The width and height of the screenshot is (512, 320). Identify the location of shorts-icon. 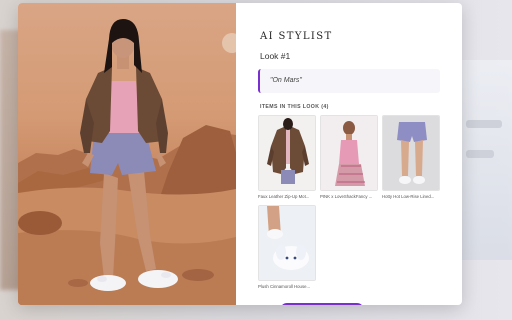
(411, 153).